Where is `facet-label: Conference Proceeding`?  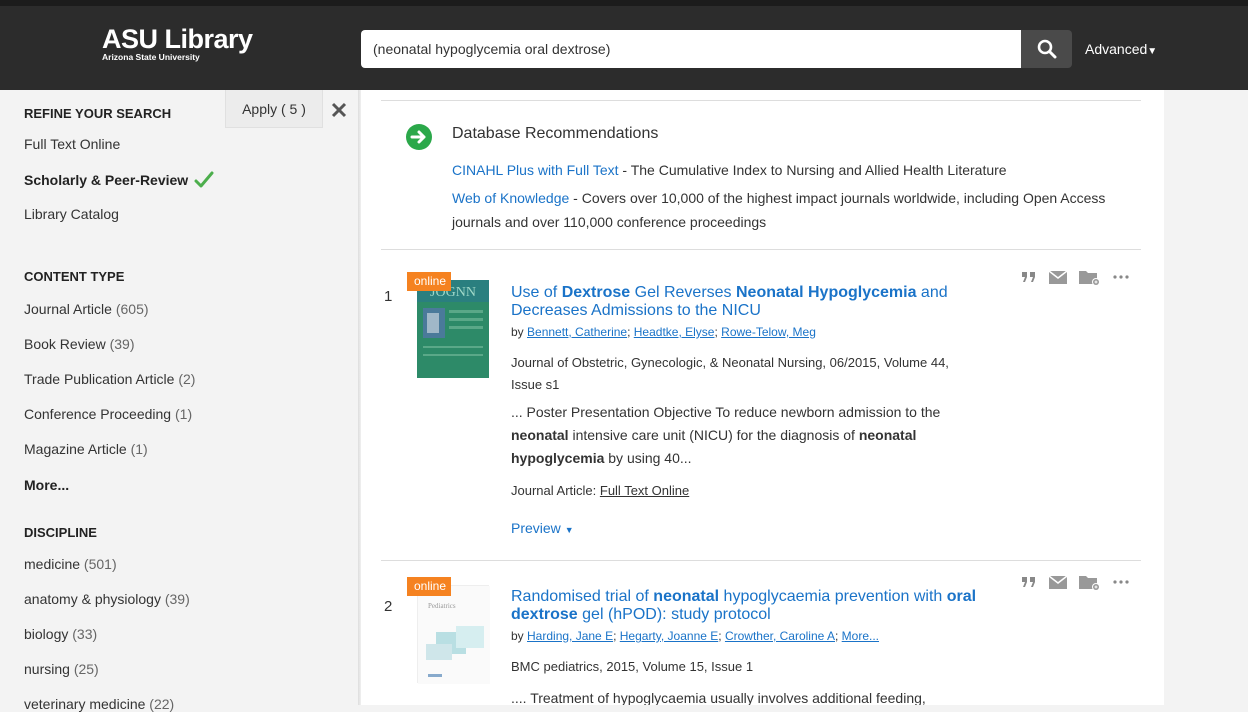 facet-label: Conference Proceeding is located at coordinates (98, 414).